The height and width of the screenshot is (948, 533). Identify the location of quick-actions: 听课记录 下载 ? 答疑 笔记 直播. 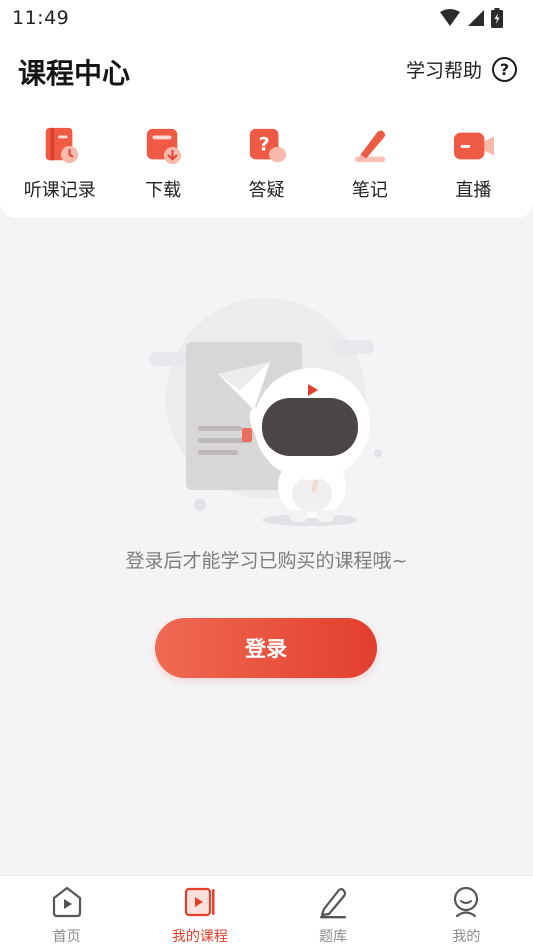
(266, 164).